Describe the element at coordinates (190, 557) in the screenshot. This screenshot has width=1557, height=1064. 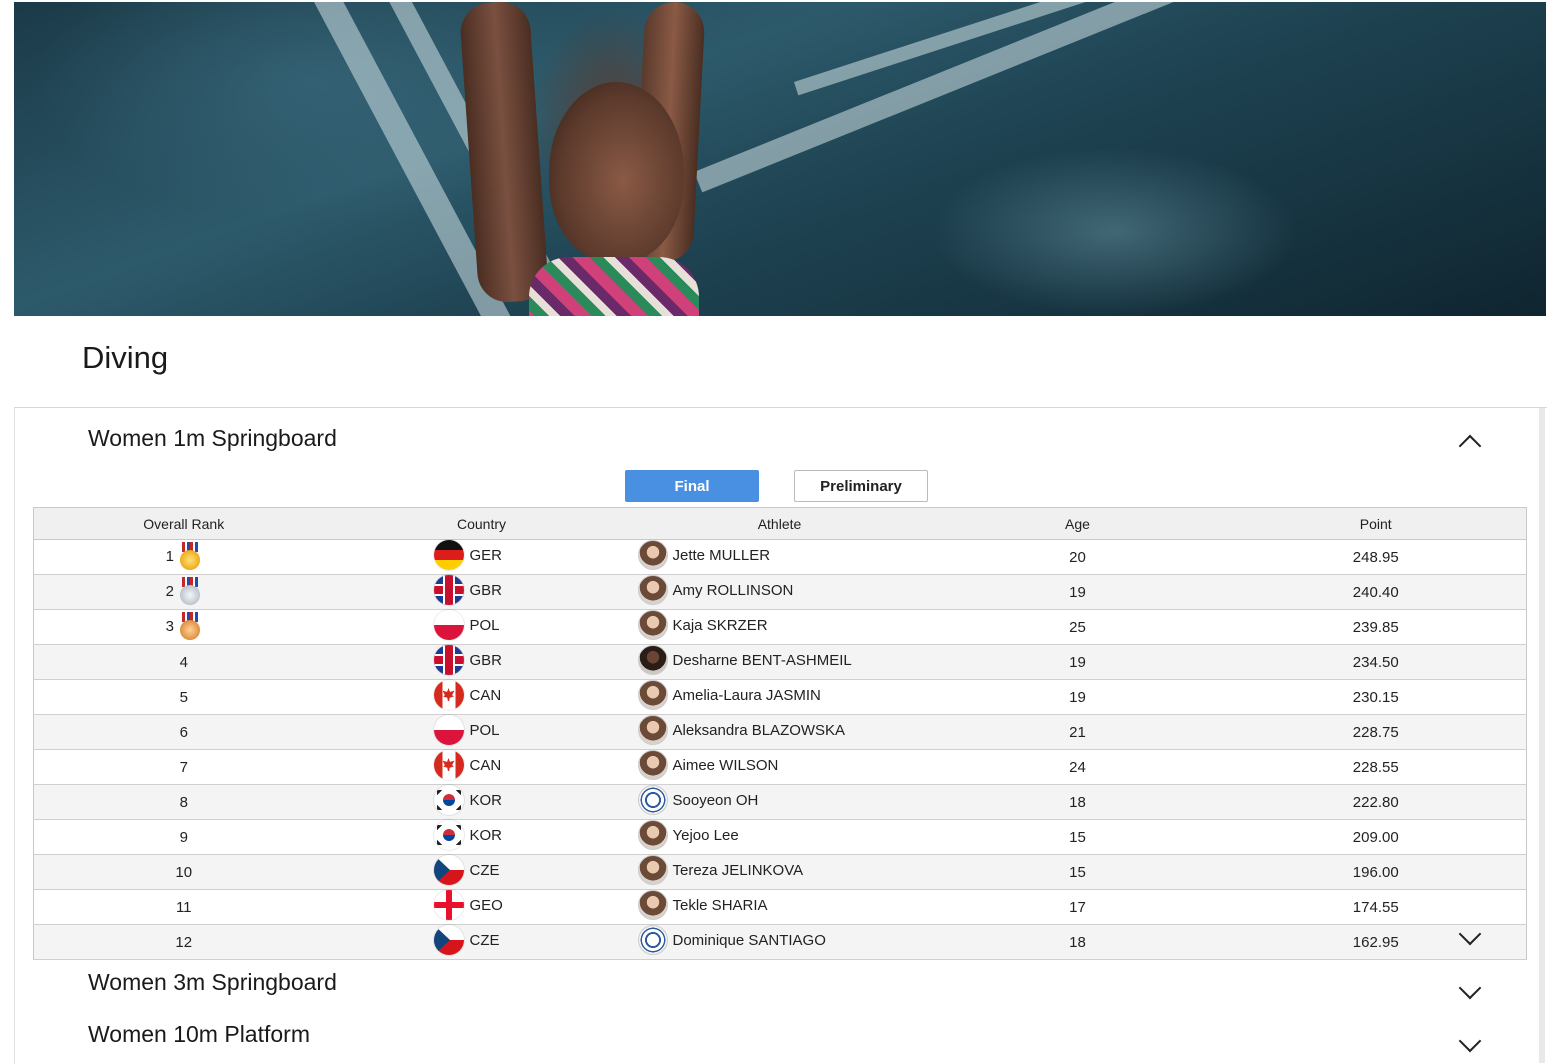
I see `gold-medal-icon` at that location.